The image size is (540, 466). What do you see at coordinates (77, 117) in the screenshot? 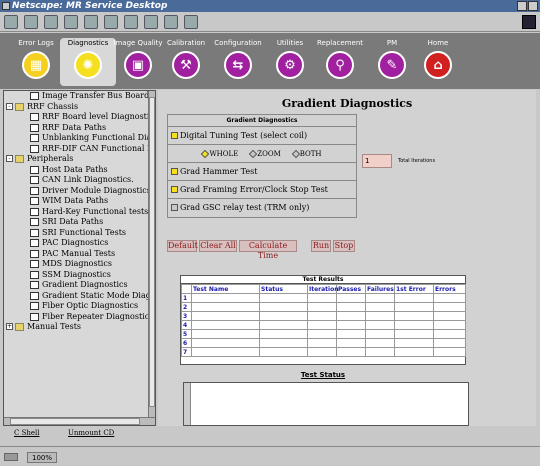
I see `tree-item: RRF Board level Diagnostics` at bounding box center [77, 117].